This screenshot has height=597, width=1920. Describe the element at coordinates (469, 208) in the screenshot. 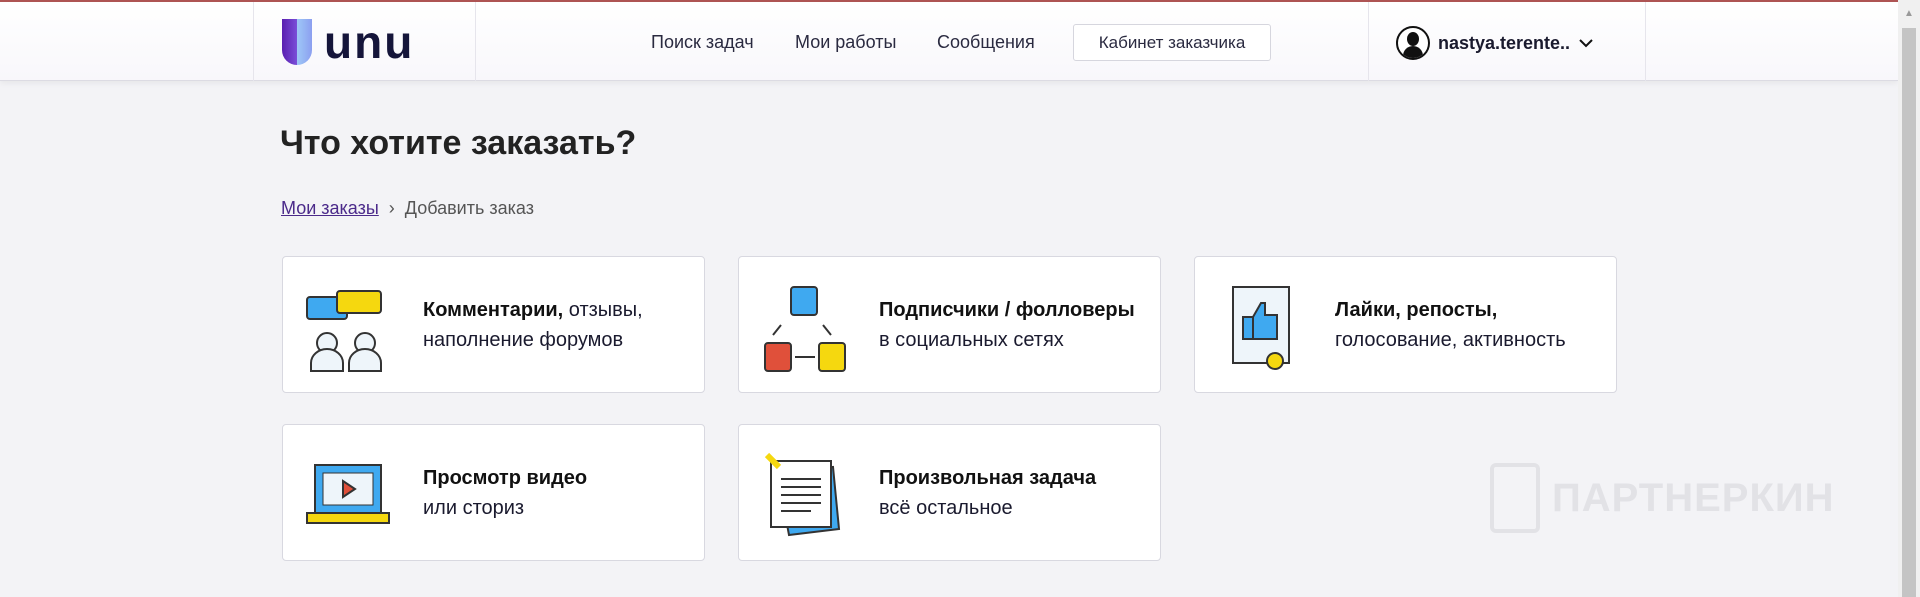

I see `breadcrumb-current: Добавить заказ` at that location.